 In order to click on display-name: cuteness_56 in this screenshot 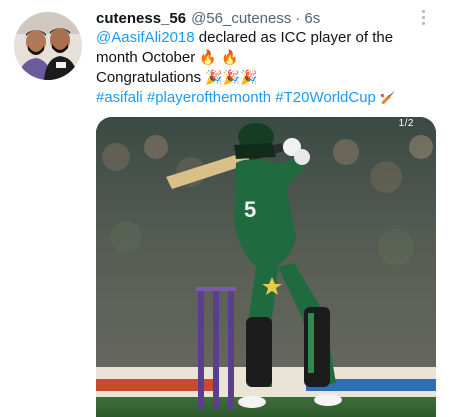, I will do `click(141, 18)`.